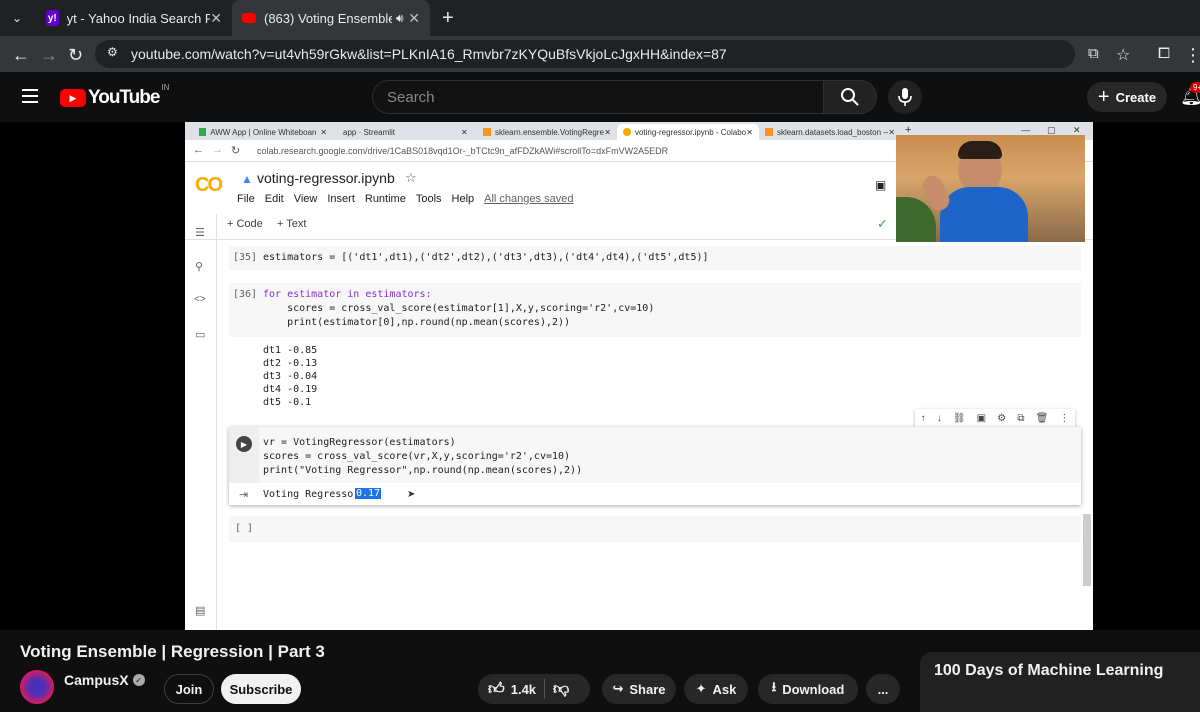 This screenshot has width=1200, height=712. I want to click on code-snippets-icon: <>, so click(200, 299).